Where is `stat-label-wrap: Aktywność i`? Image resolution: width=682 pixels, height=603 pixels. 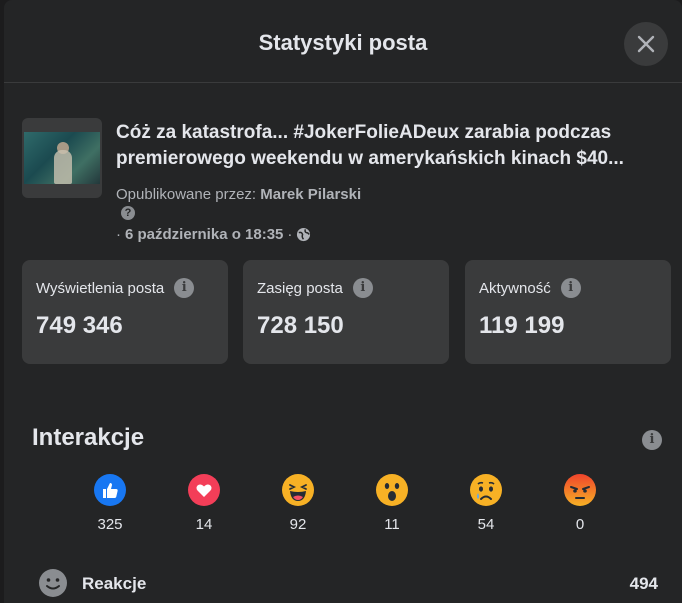
stat-label-wrap: Aktywność i is located at coordinates (530, 288).